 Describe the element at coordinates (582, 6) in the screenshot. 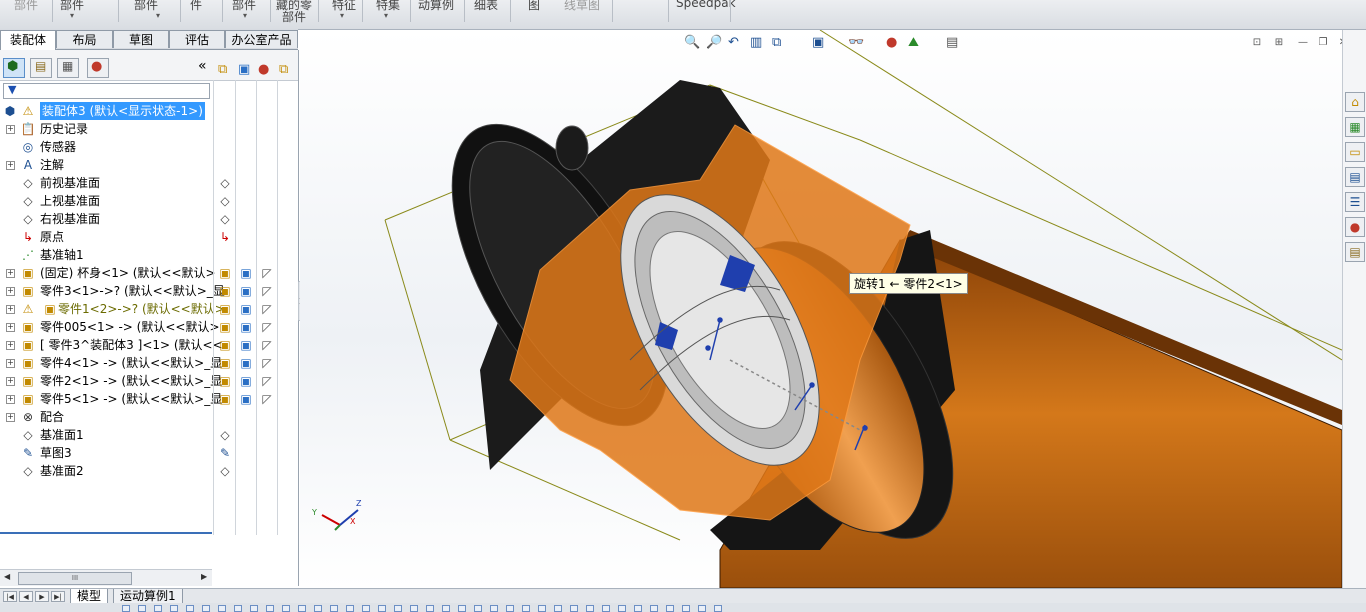

I see `ribbon-item: 线草图` at that location.